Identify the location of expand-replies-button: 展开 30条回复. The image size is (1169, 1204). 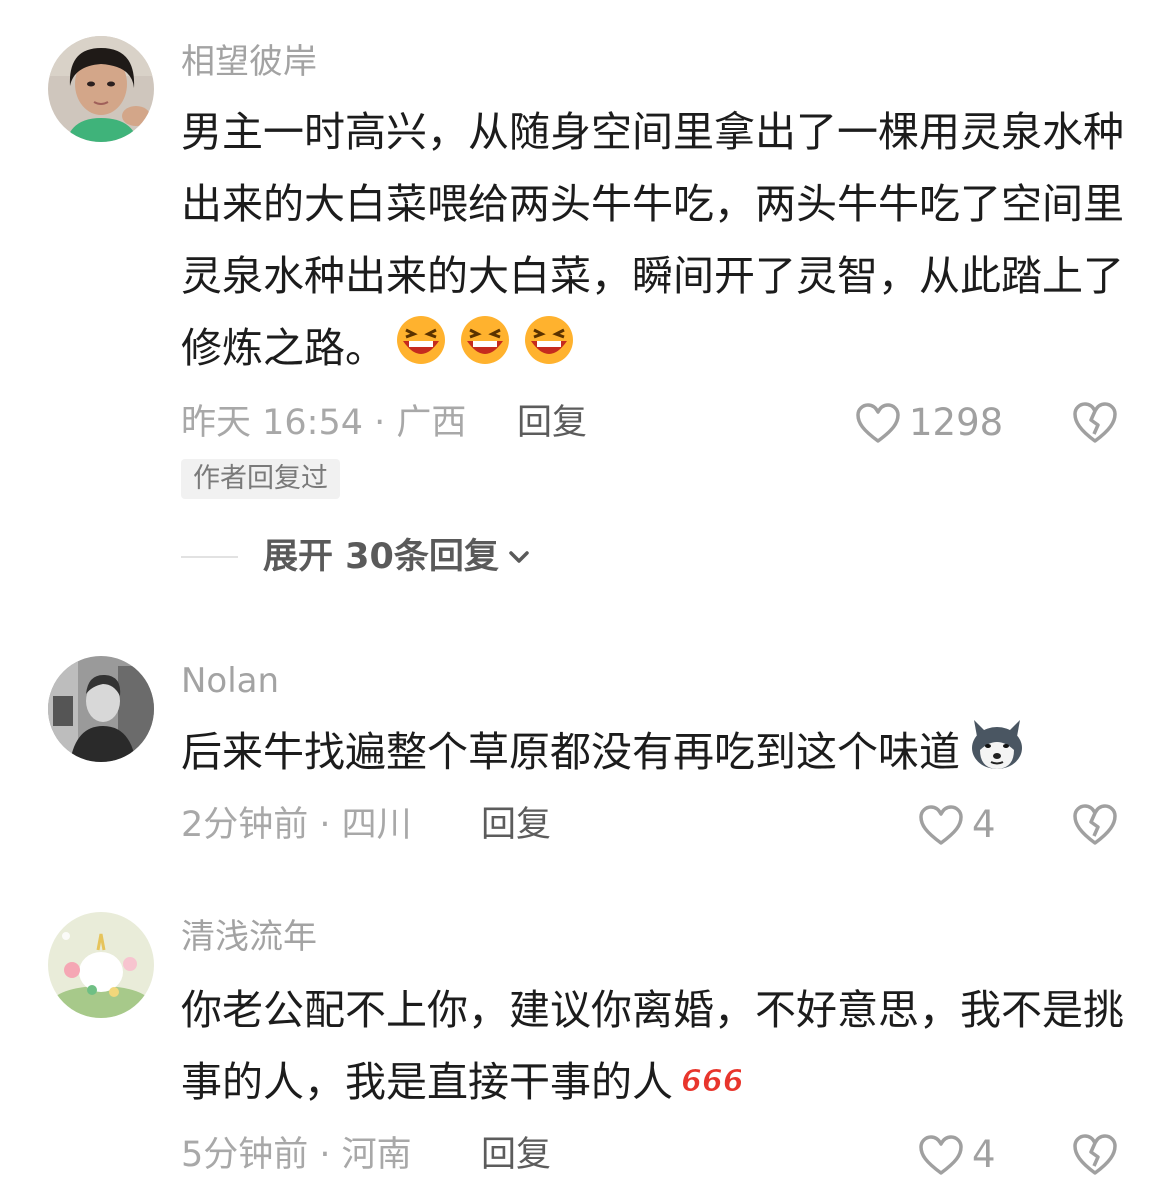
(356, 557).